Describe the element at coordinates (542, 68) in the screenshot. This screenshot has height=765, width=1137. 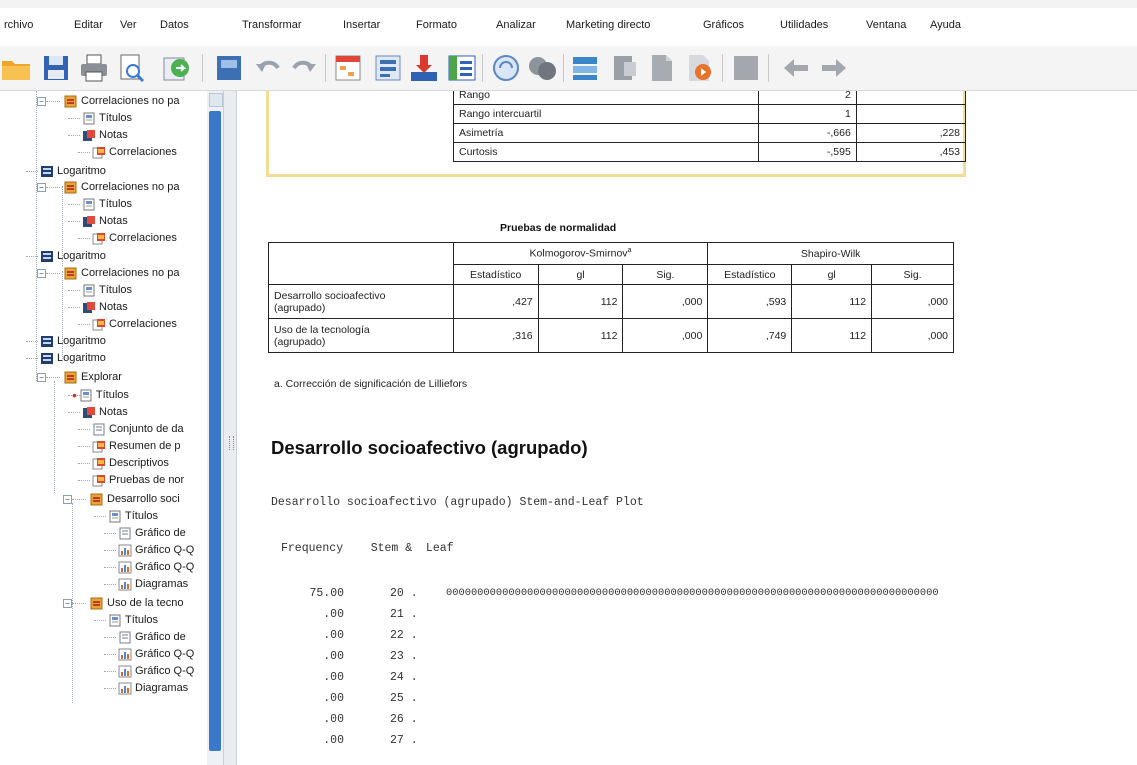
I see `use-variable-sets-icon` at that location.